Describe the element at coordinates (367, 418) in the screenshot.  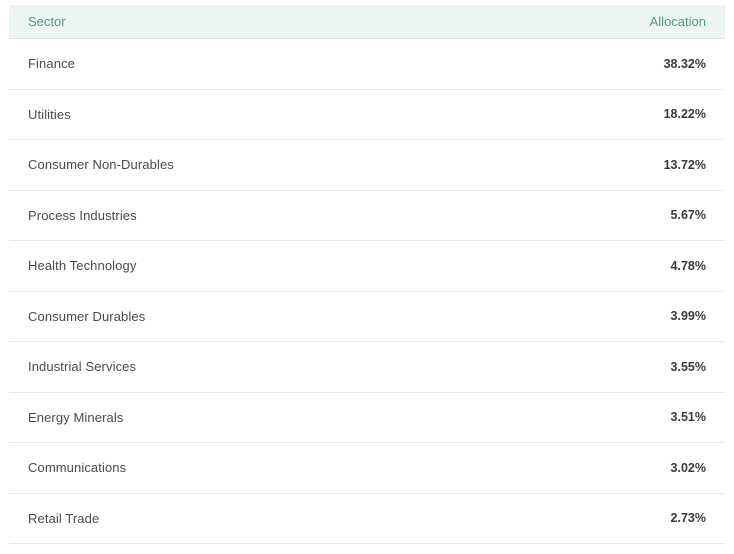
I see `table-row: Energy Minerals 3.51%` at that location.